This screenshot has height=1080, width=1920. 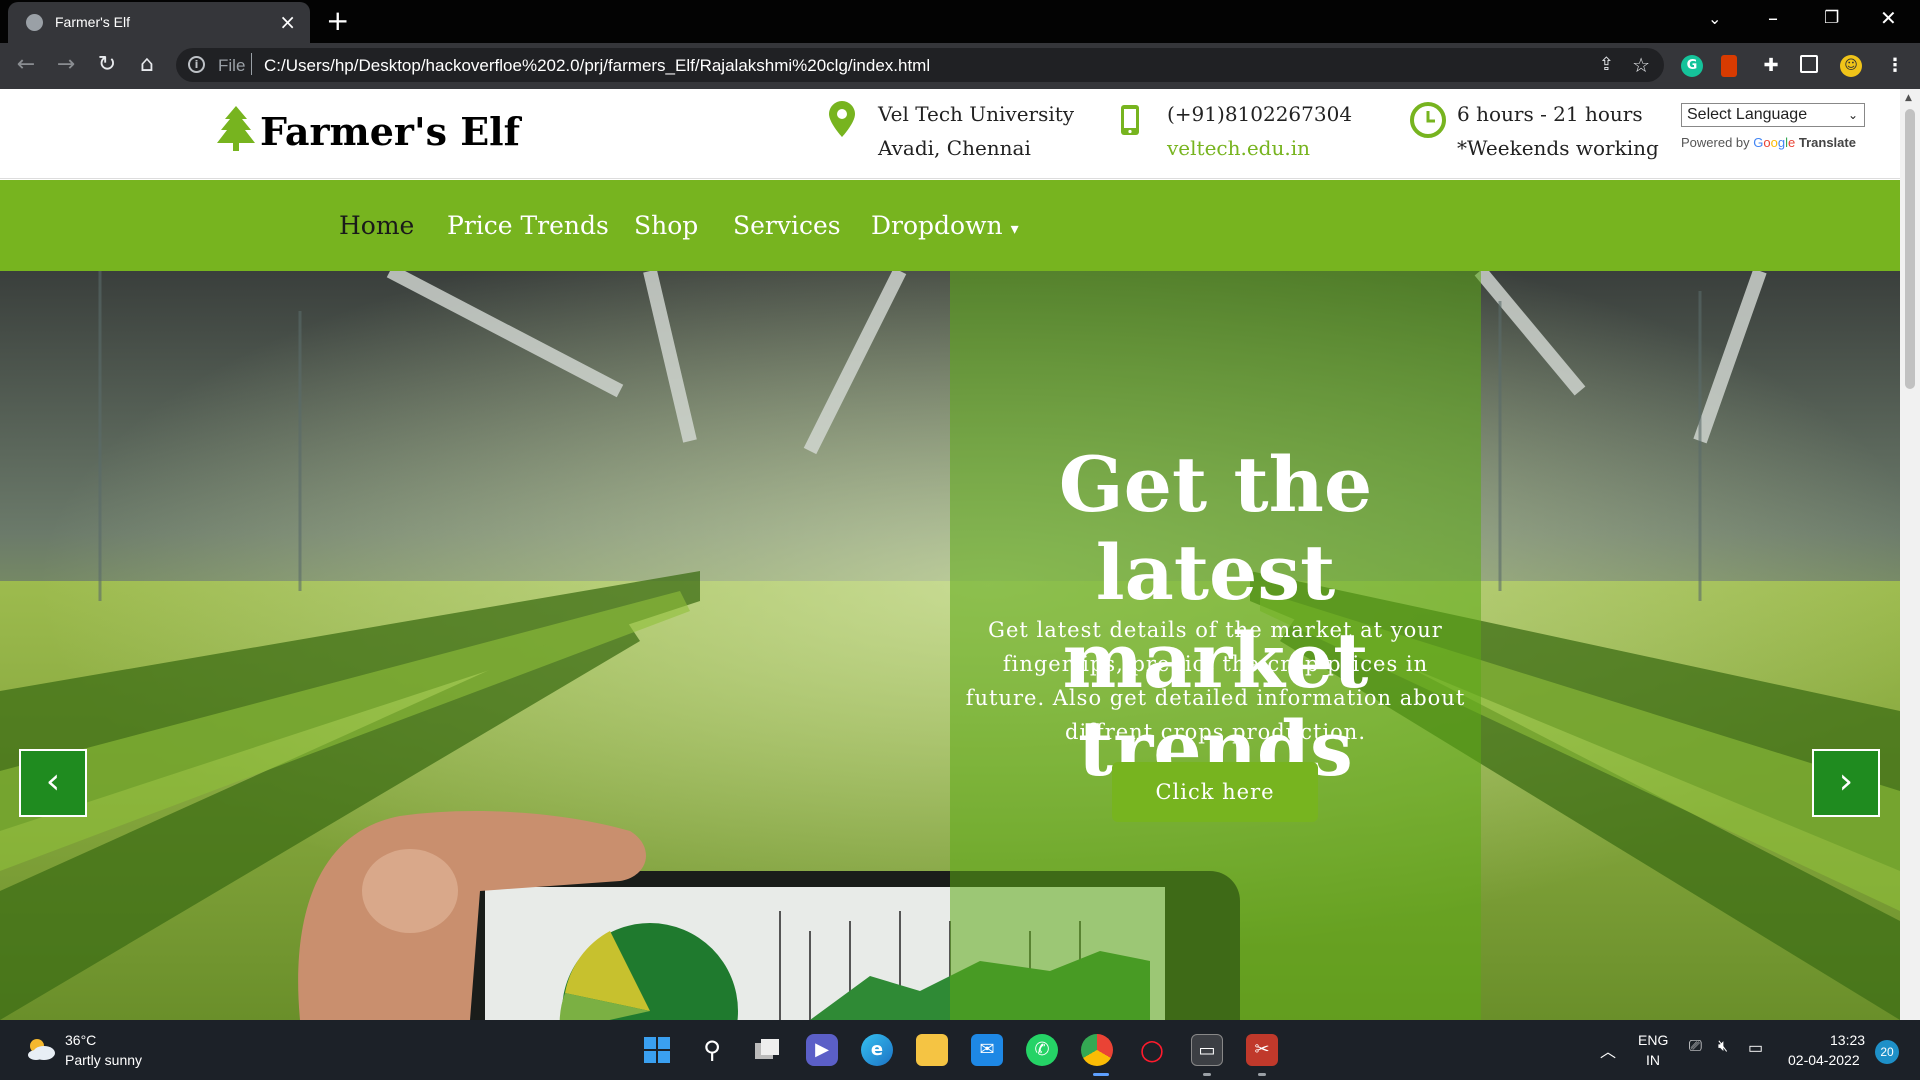 I want to click on nav-price-trends: Price Trends, so click(x=528, y=225).